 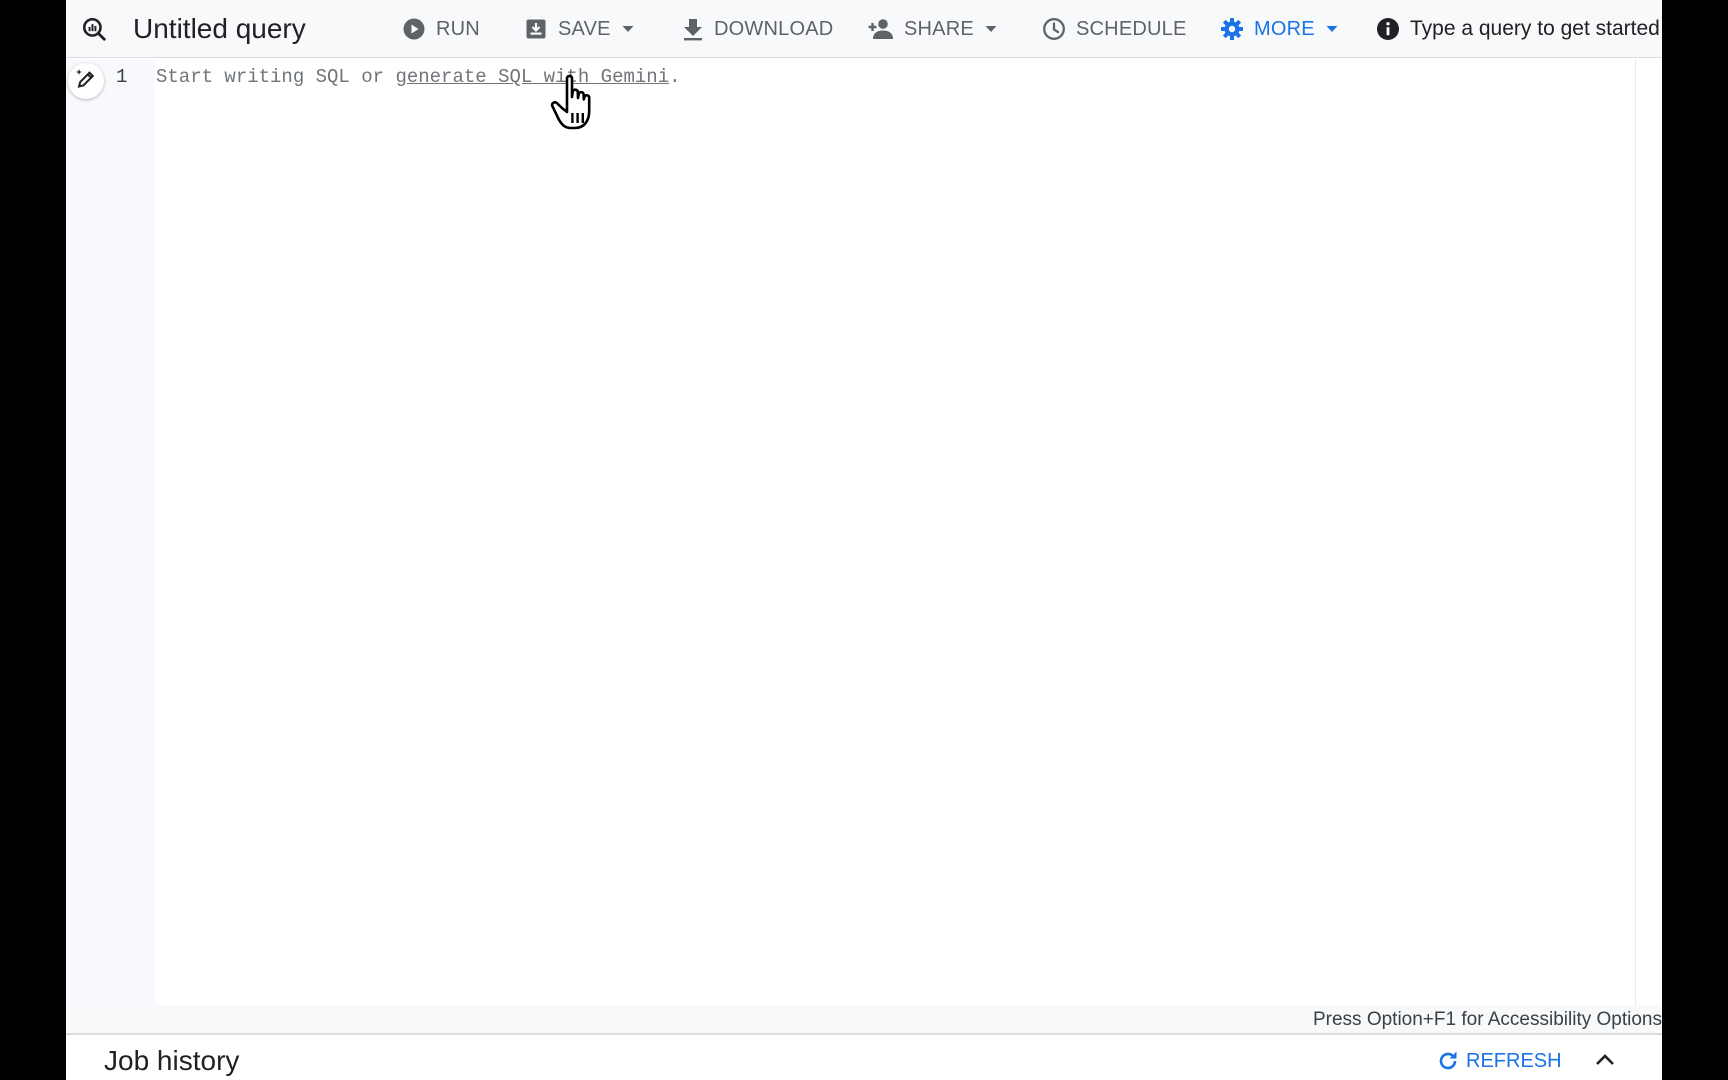 I want to click on run-button: RUN, so click(x=441, y=29).